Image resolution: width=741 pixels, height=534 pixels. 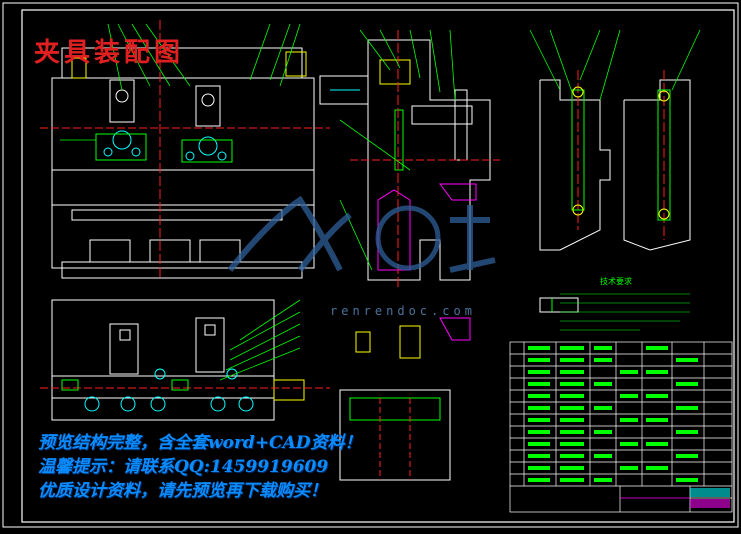 What do you see at coordinates (575, 160) in the screenshot?
I see `part-view-left` at bounding box center [575, 160].